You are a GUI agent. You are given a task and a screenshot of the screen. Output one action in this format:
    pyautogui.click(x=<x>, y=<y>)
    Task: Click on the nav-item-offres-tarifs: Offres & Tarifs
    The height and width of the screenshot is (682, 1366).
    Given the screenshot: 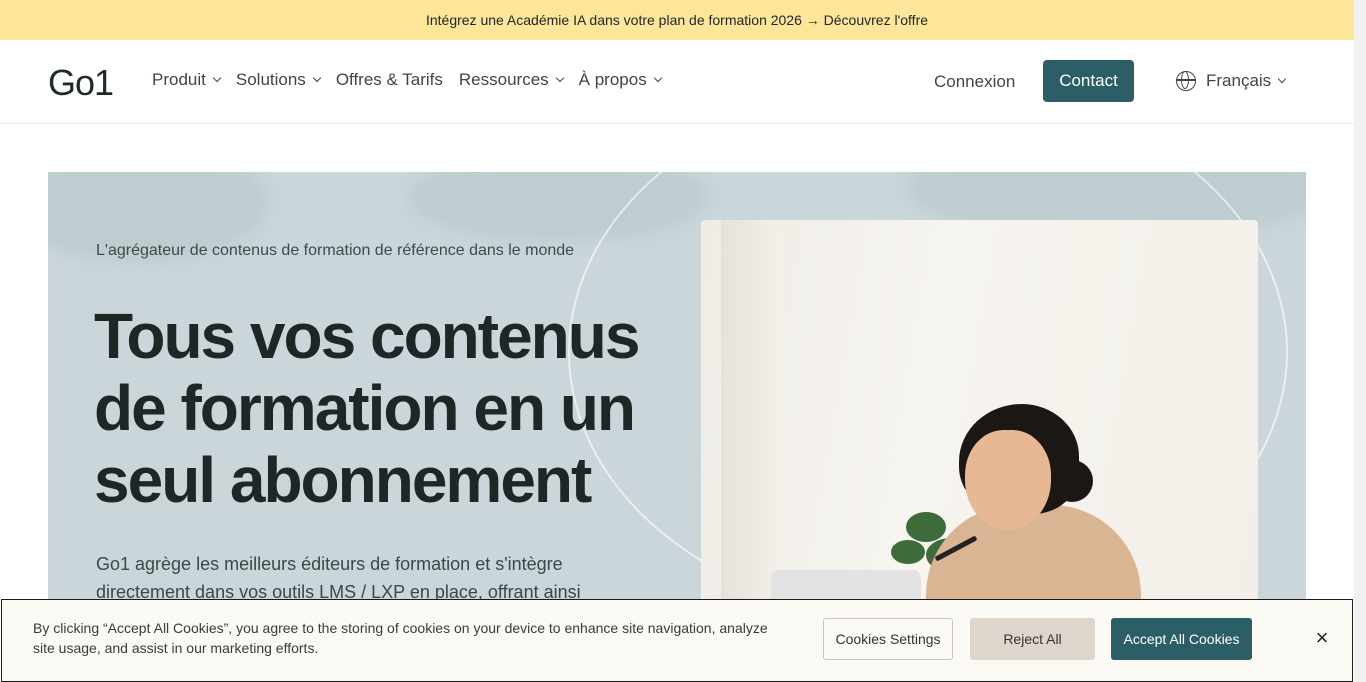 What is the action you would take?
    pyautogui.click(x=389, y=80)
    